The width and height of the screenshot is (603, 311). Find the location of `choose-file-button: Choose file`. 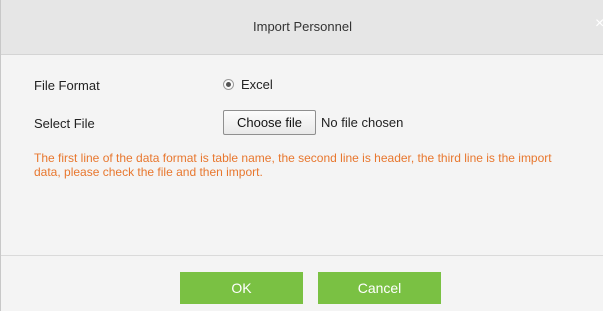

choose-file-button: Choose file is located at coordinates (269, 122).